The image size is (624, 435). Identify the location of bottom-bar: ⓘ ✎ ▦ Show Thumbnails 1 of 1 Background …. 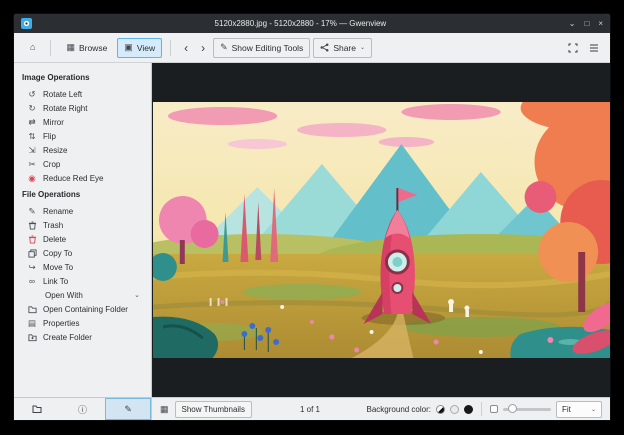
(312, 408).